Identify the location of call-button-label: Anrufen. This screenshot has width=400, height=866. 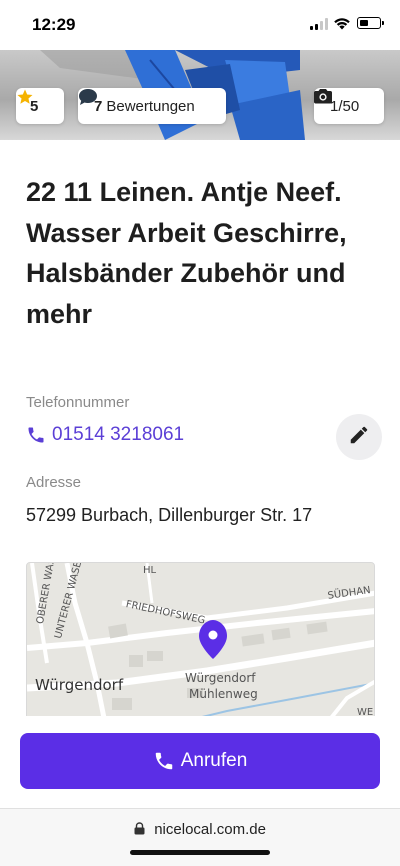
(214, 760).